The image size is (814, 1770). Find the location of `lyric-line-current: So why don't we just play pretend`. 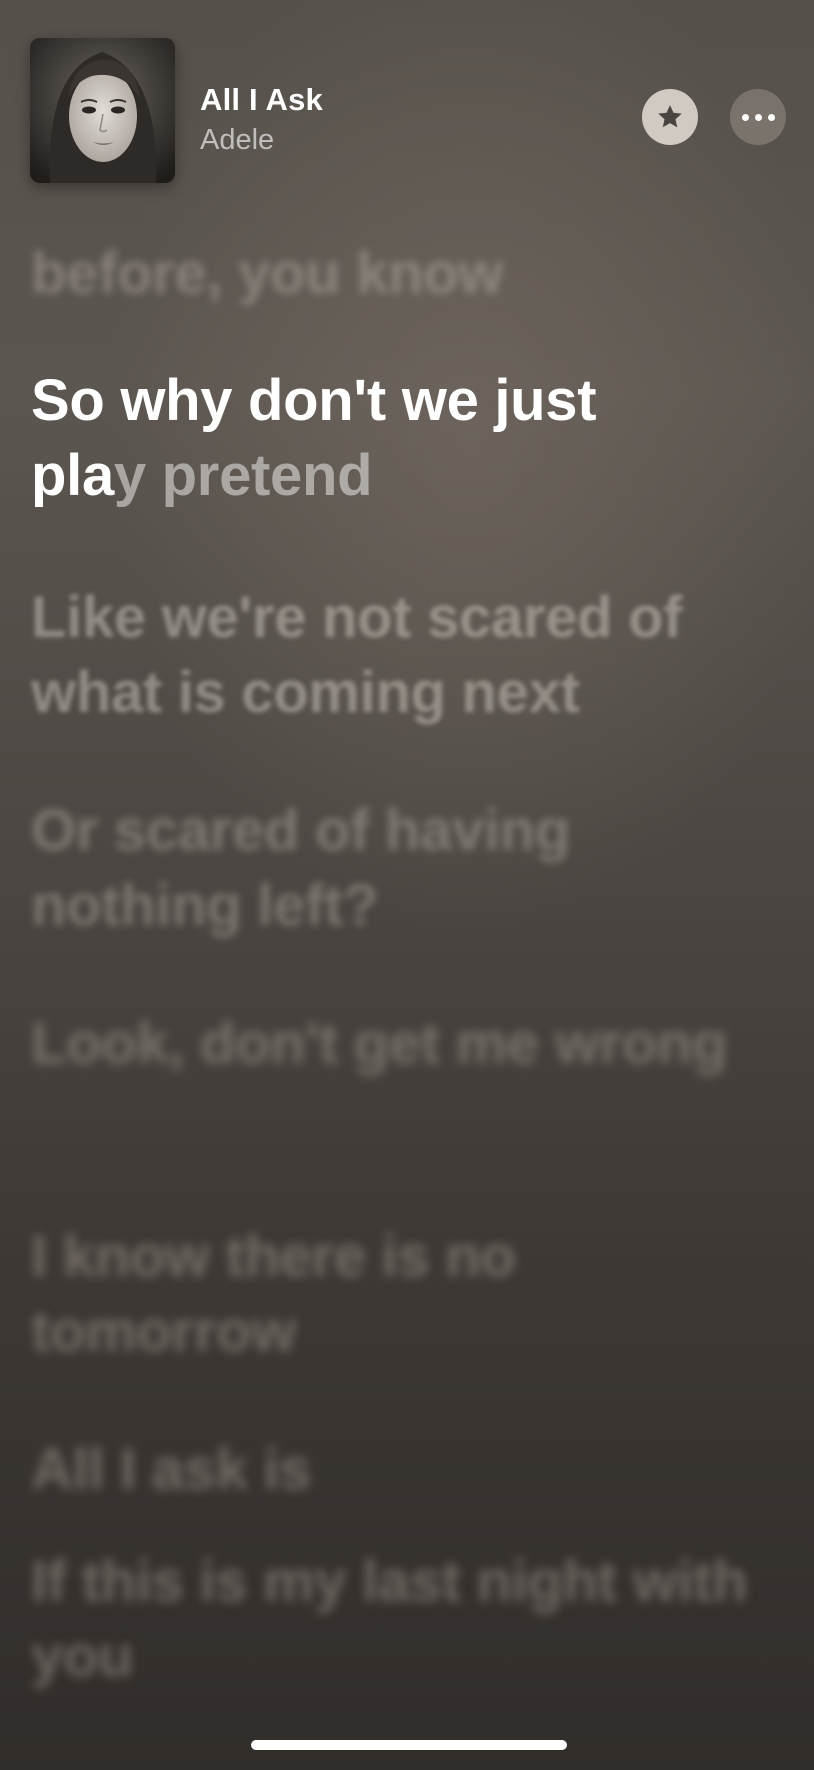

lyric-line-current: So why don't we just play pretend is located at coordinates (411, 438).